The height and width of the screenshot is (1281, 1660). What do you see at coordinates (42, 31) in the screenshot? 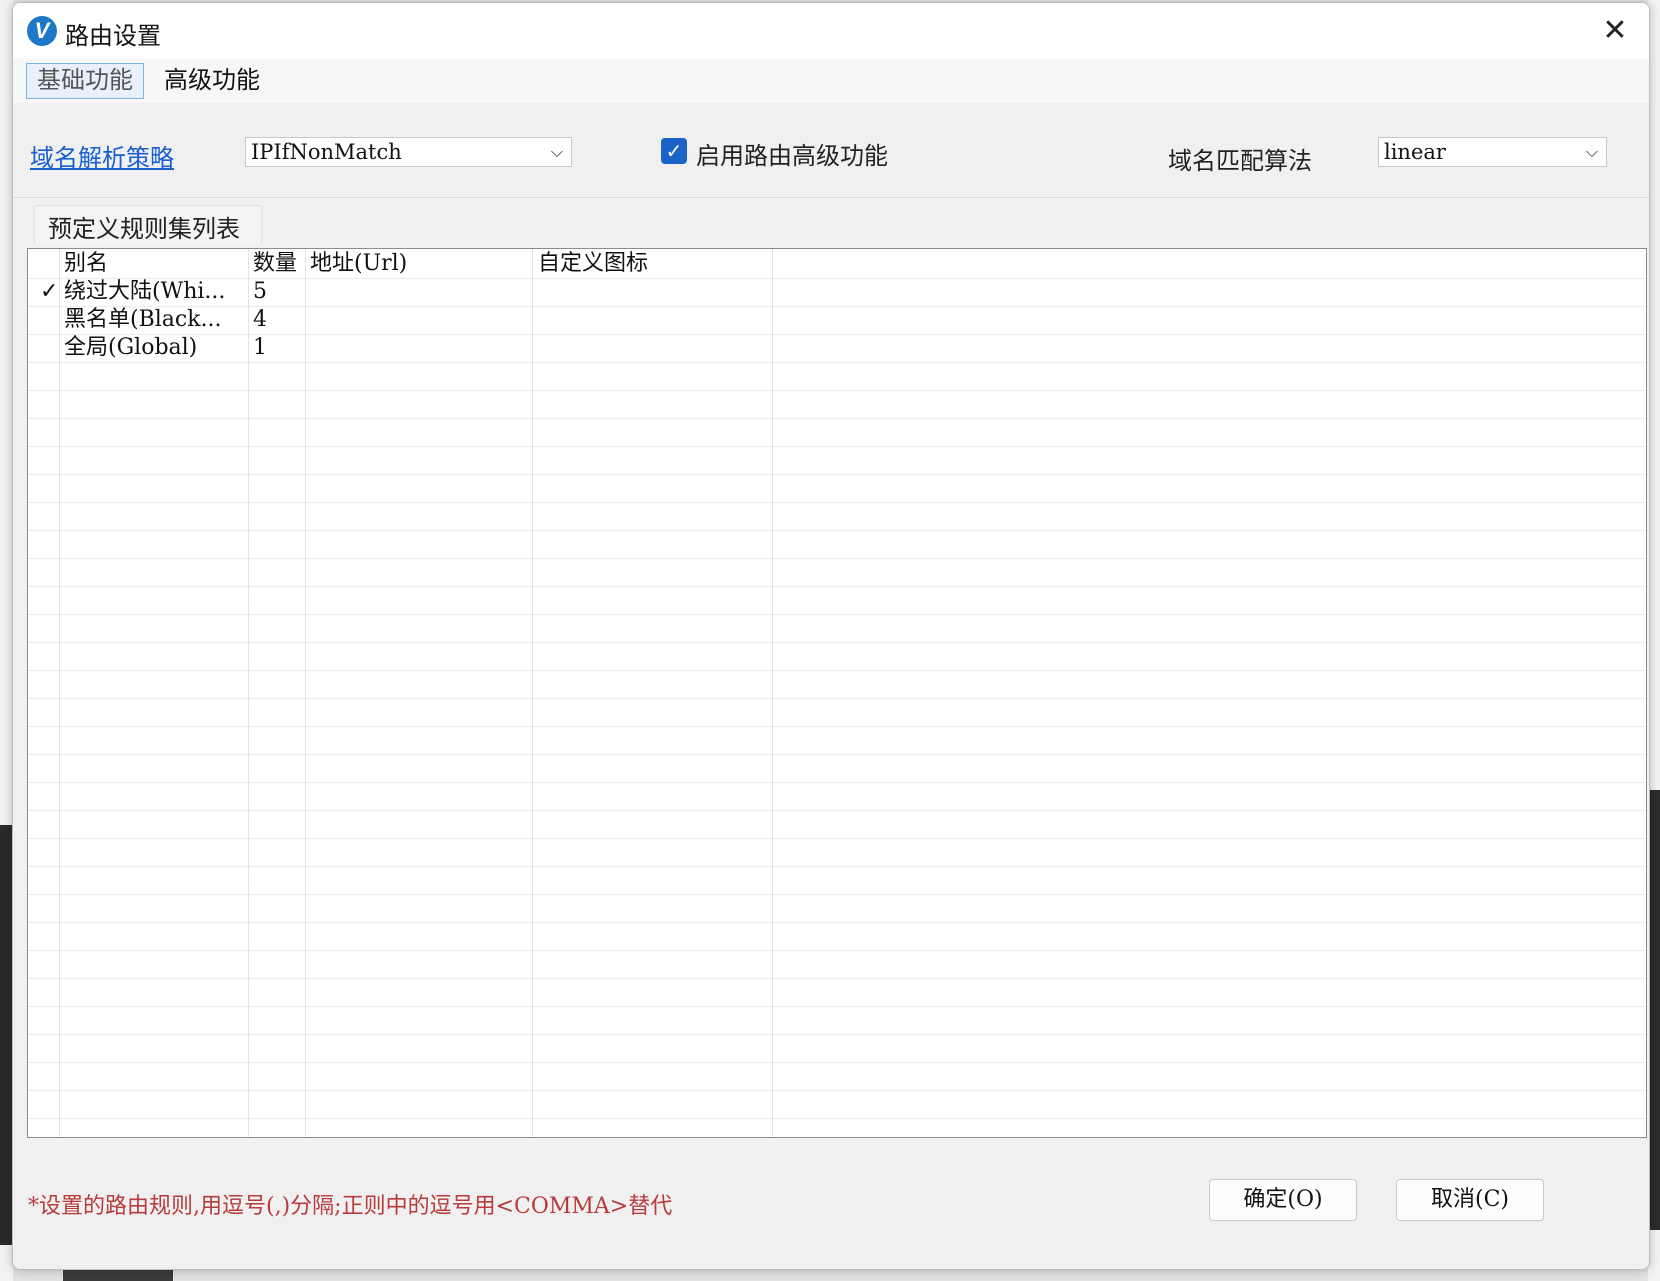
I see `v-logo-icon: V` at bounding box center [42, 31].